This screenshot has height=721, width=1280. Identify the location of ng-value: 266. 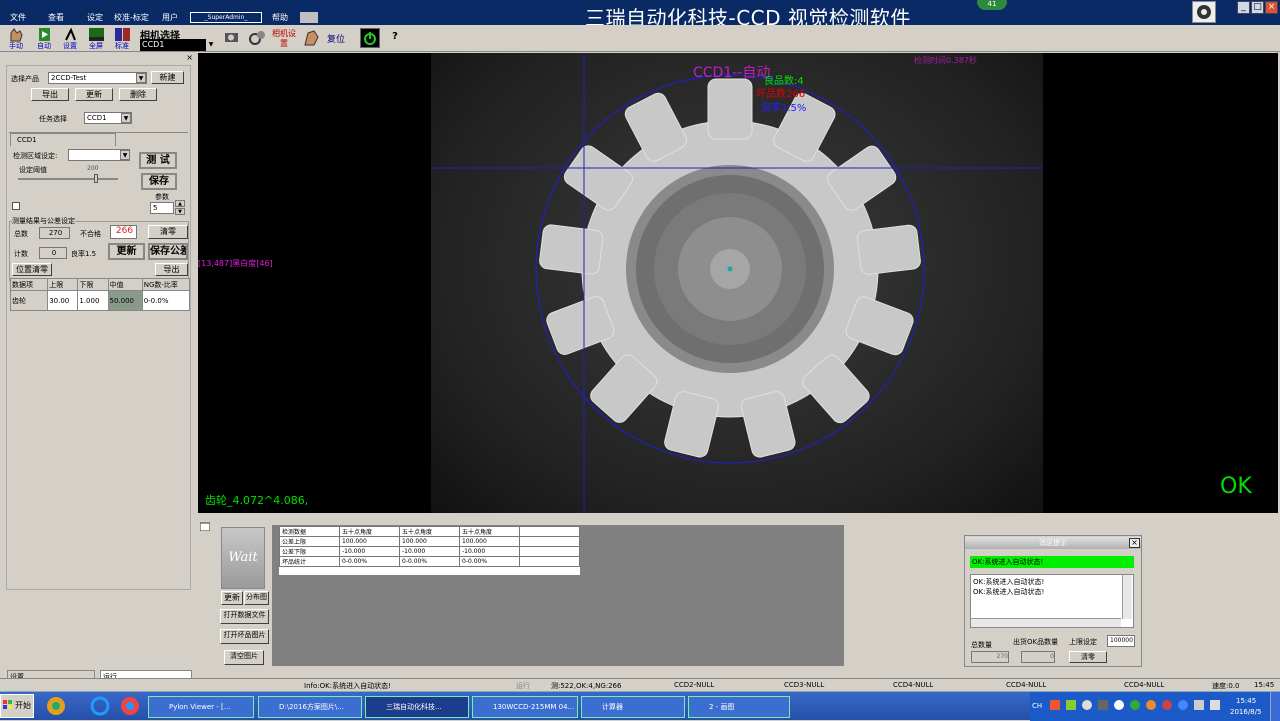
(123, 232).